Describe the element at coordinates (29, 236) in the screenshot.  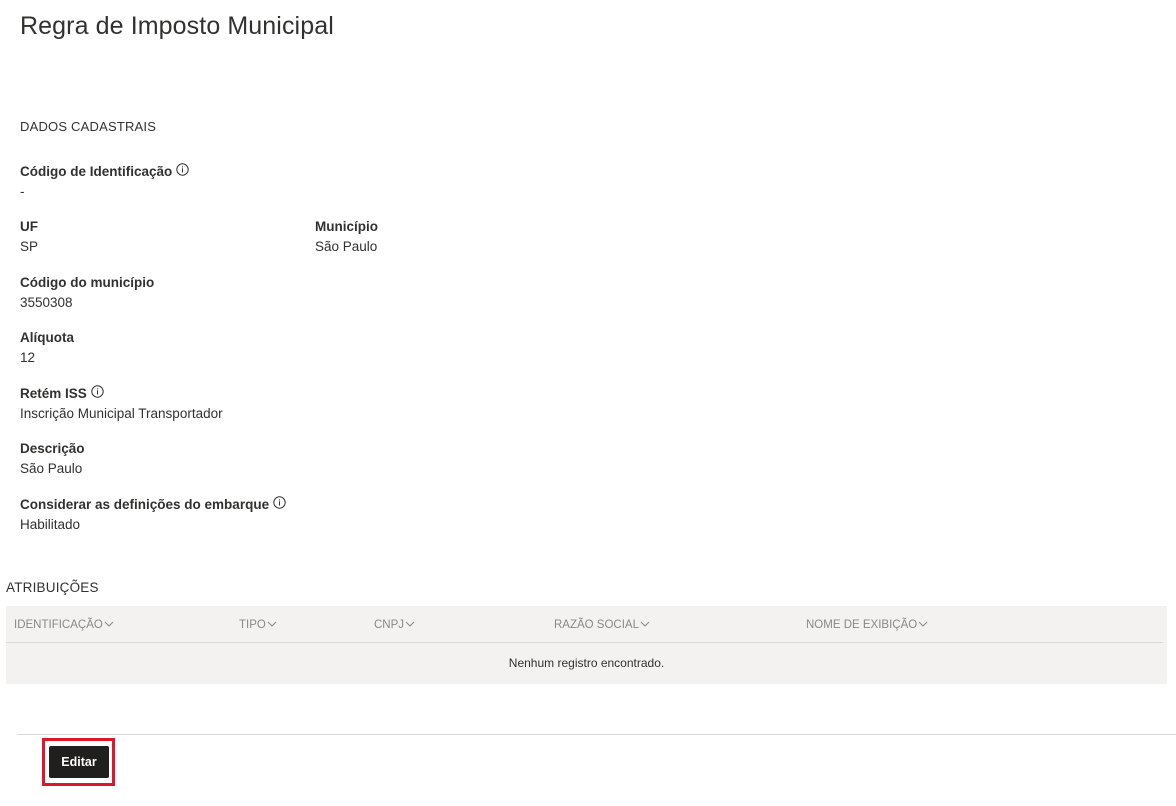
I see `field-uf: UF SP` at that location.